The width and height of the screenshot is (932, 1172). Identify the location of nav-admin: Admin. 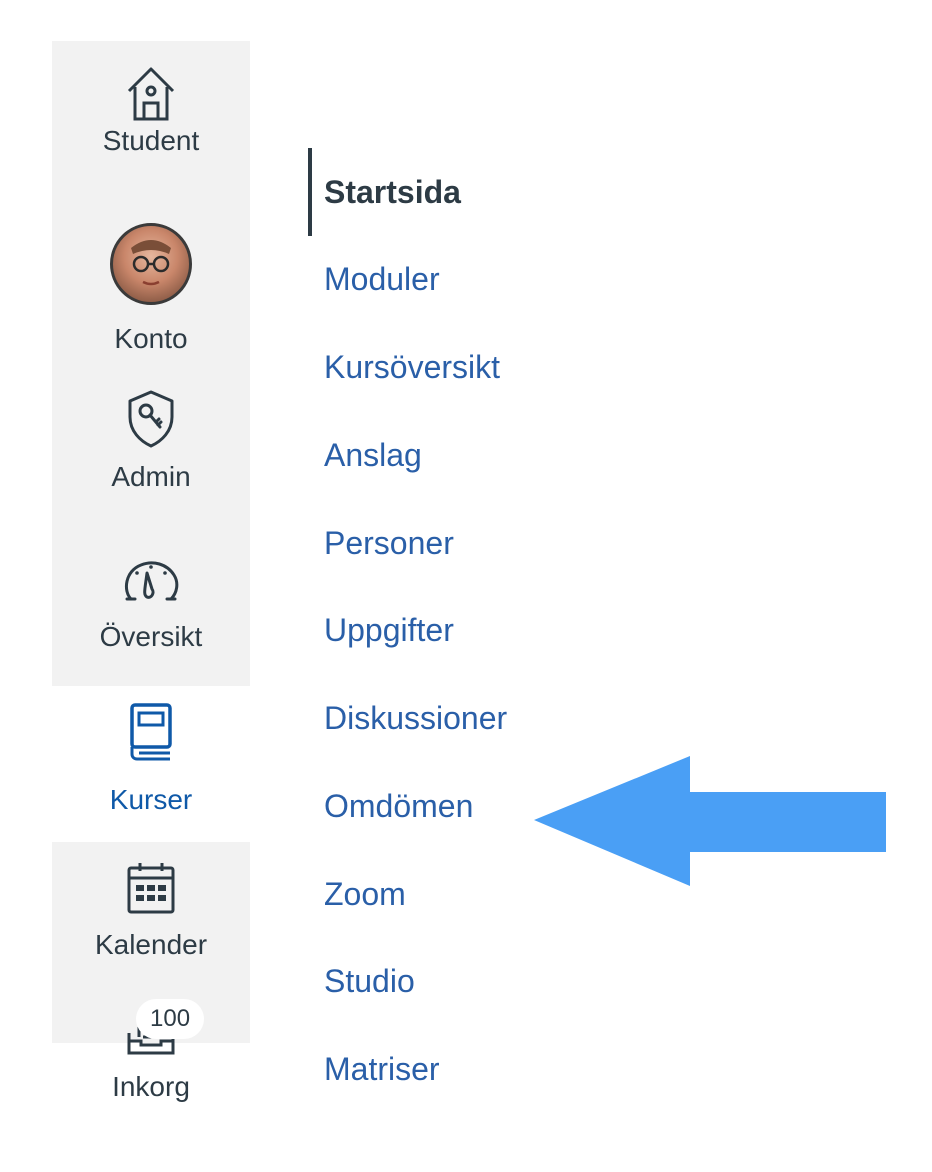
(151, 441).